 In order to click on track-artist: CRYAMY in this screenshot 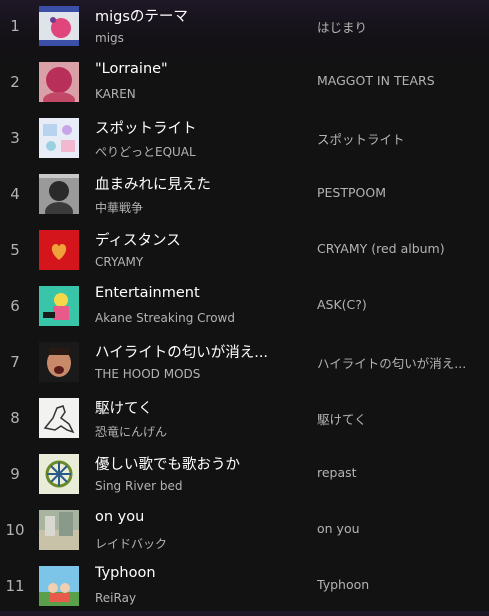, I will do `click(195, 262)`.